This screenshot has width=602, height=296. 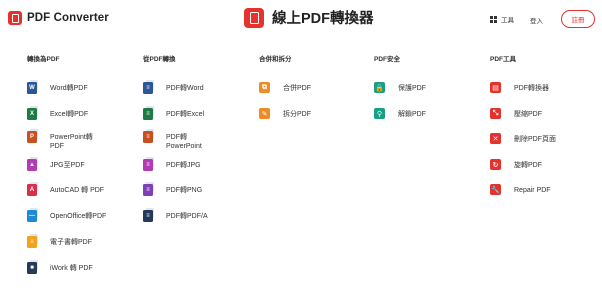 I want to click on menu-item-label: 解鎖PDF, so click(x=412, y=114).